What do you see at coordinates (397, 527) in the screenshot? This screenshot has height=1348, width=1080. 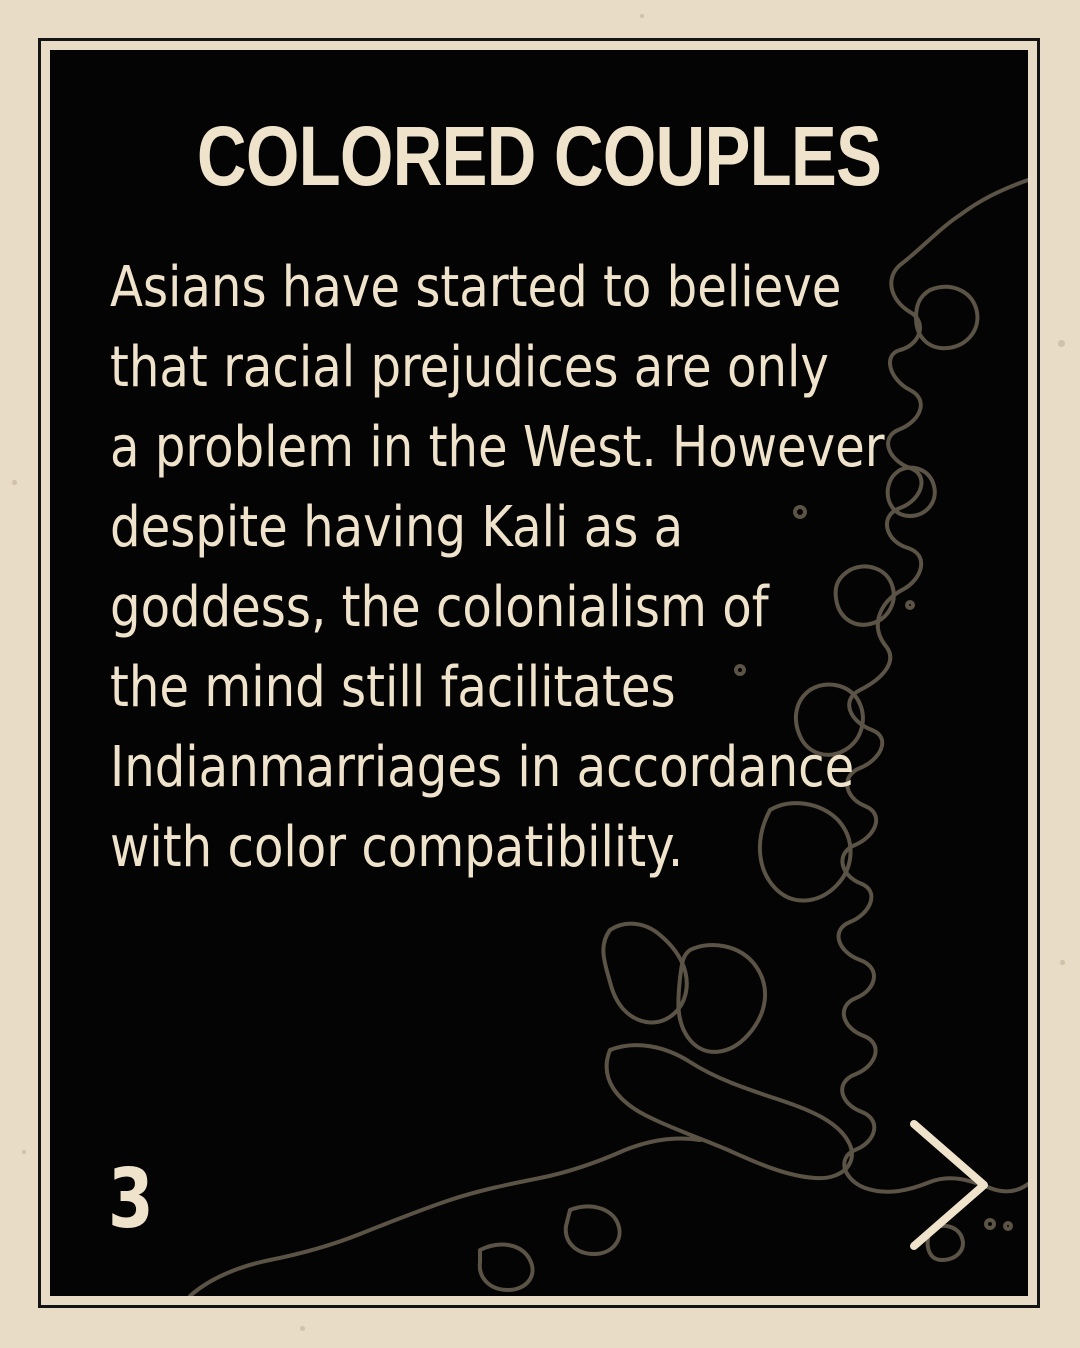 I see `body-line: despite having Kali as a` at bounding box center [397, 527].